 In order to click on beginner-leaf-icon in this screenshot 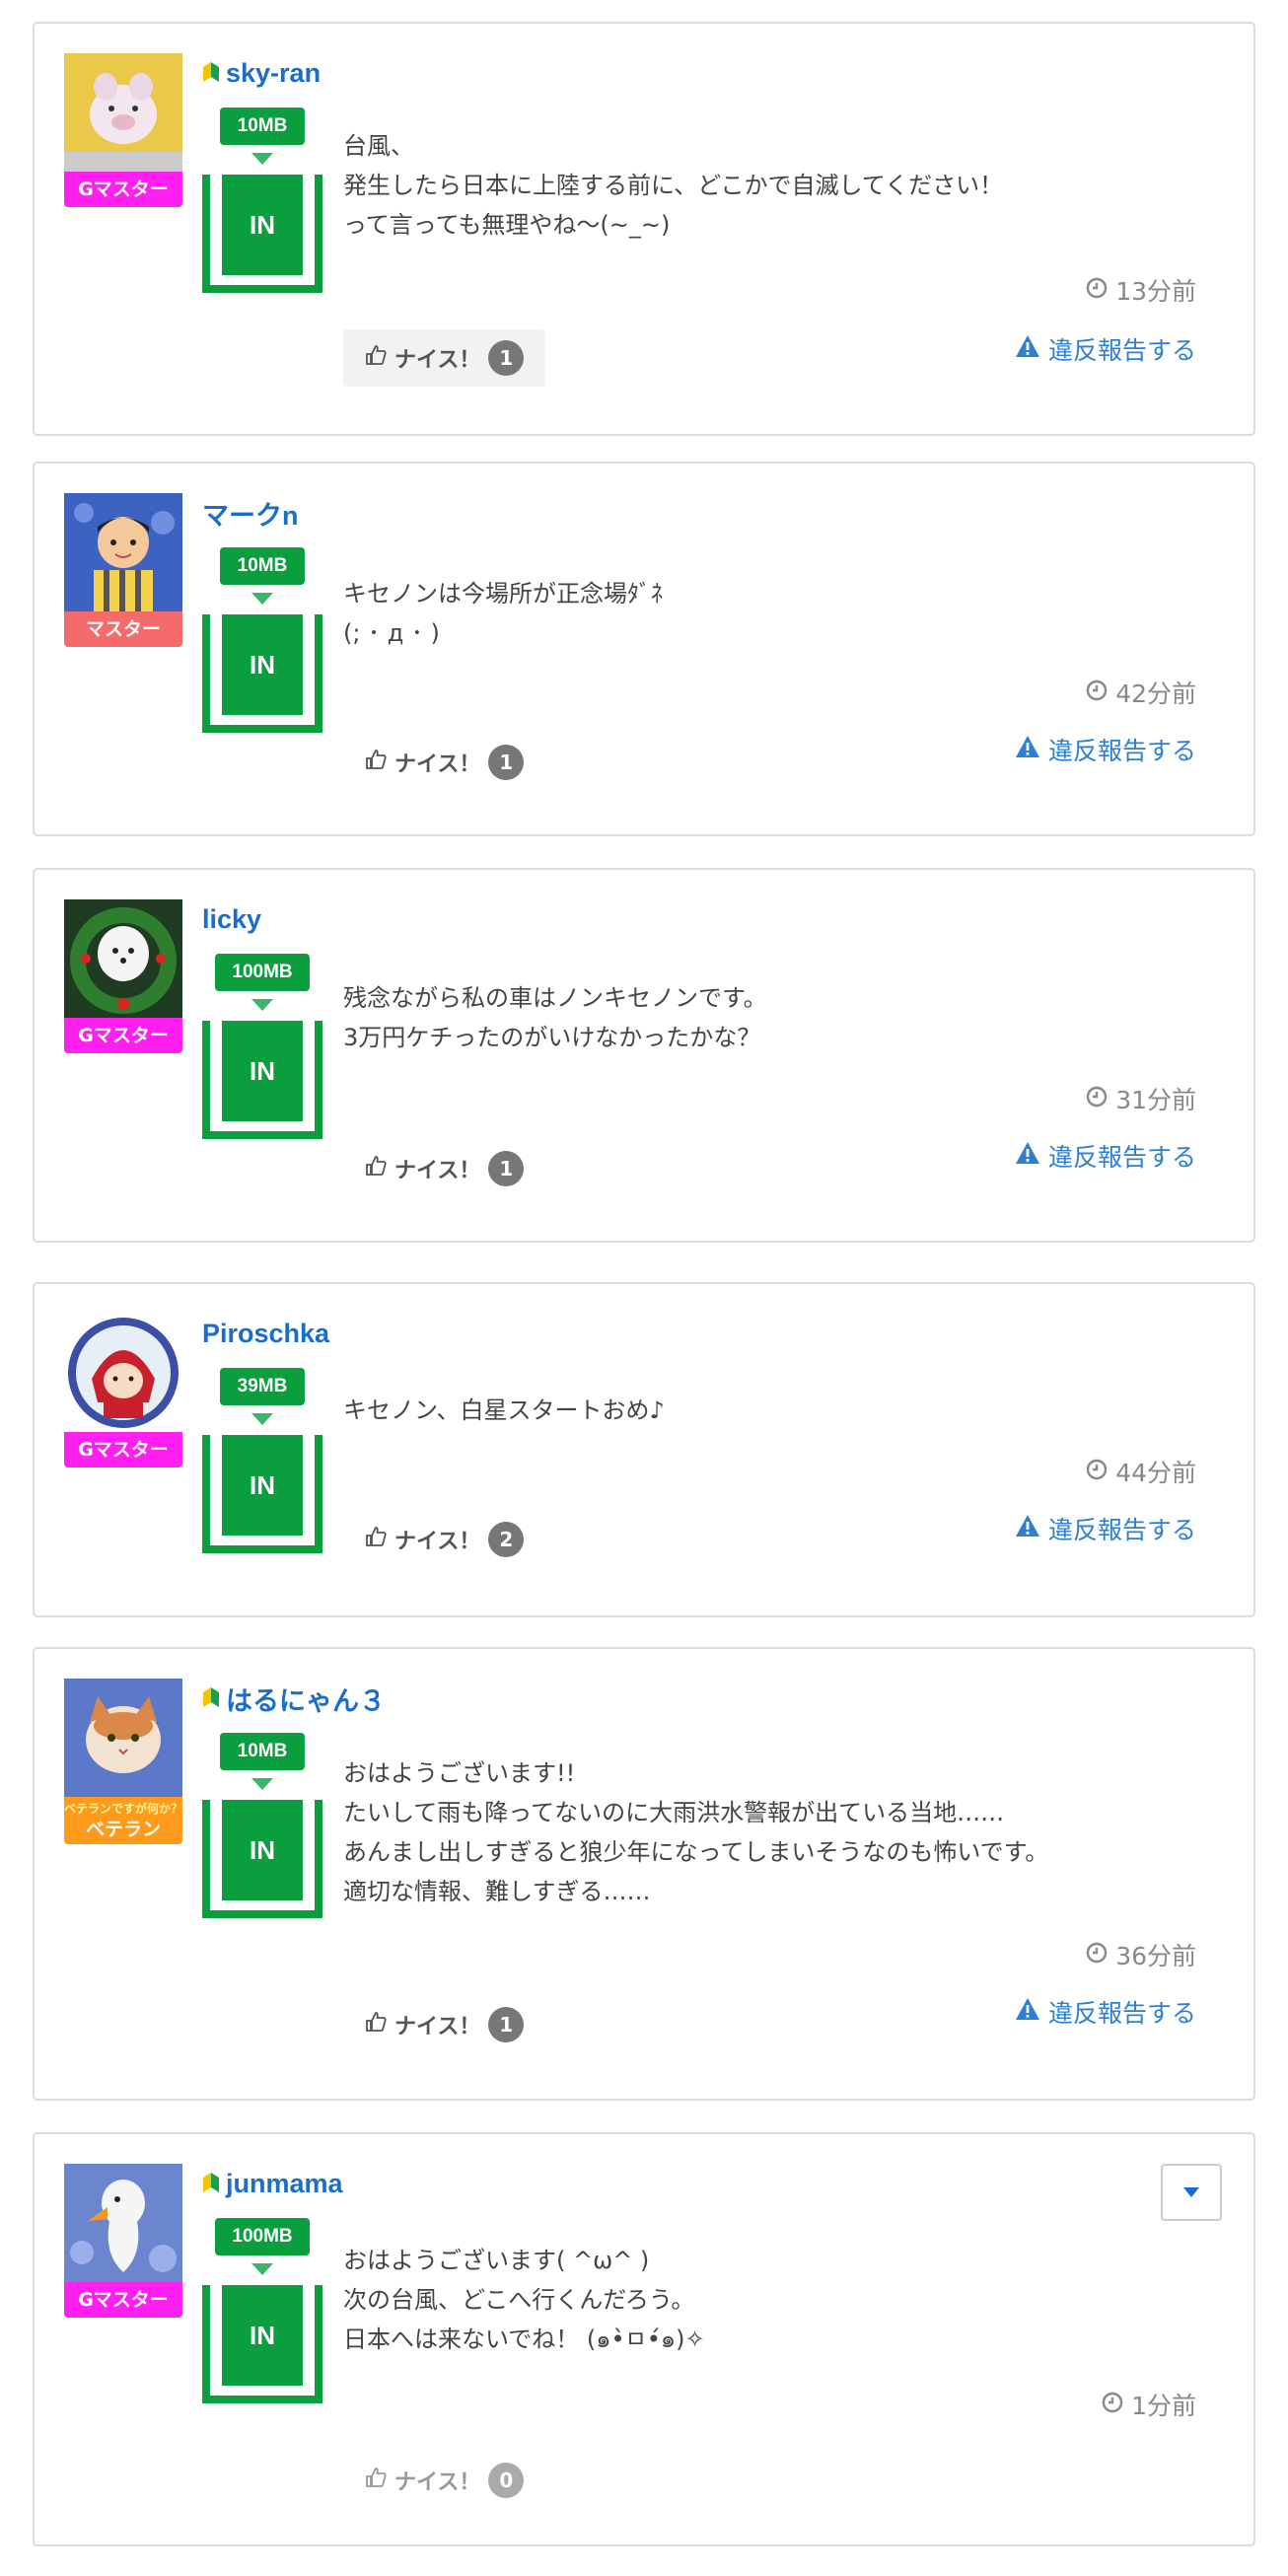, I will do `click(211, 1698)`.